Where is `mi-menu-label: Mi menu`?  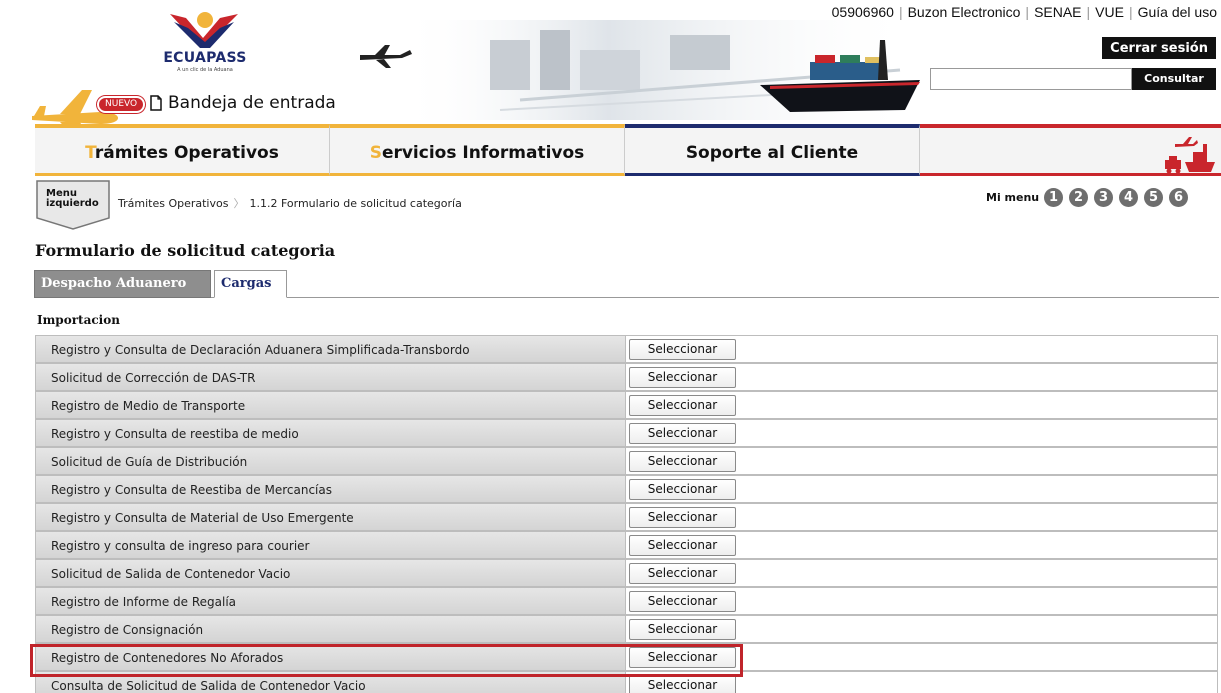 mi-menu-label: Mi menu is located at coordinates (1013, 197).